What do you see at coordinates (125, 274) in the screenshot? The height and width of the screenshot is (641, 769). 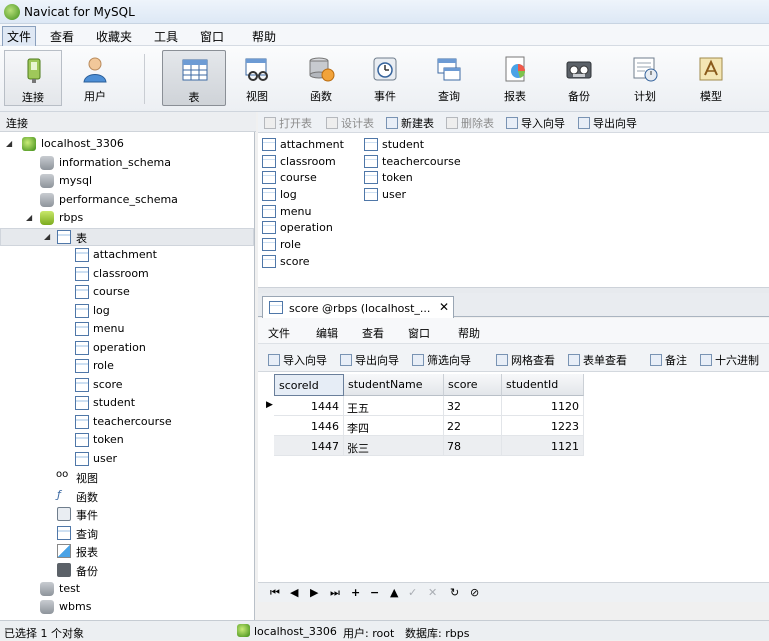 I see `tree-table-item: classroom` at bounding box center [125, 274].